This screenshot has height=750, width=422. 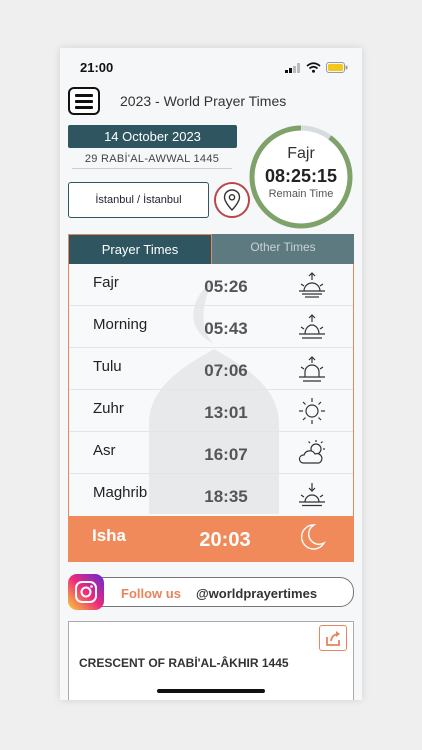 I want to click on menu-button, so click(x=84, y=101).